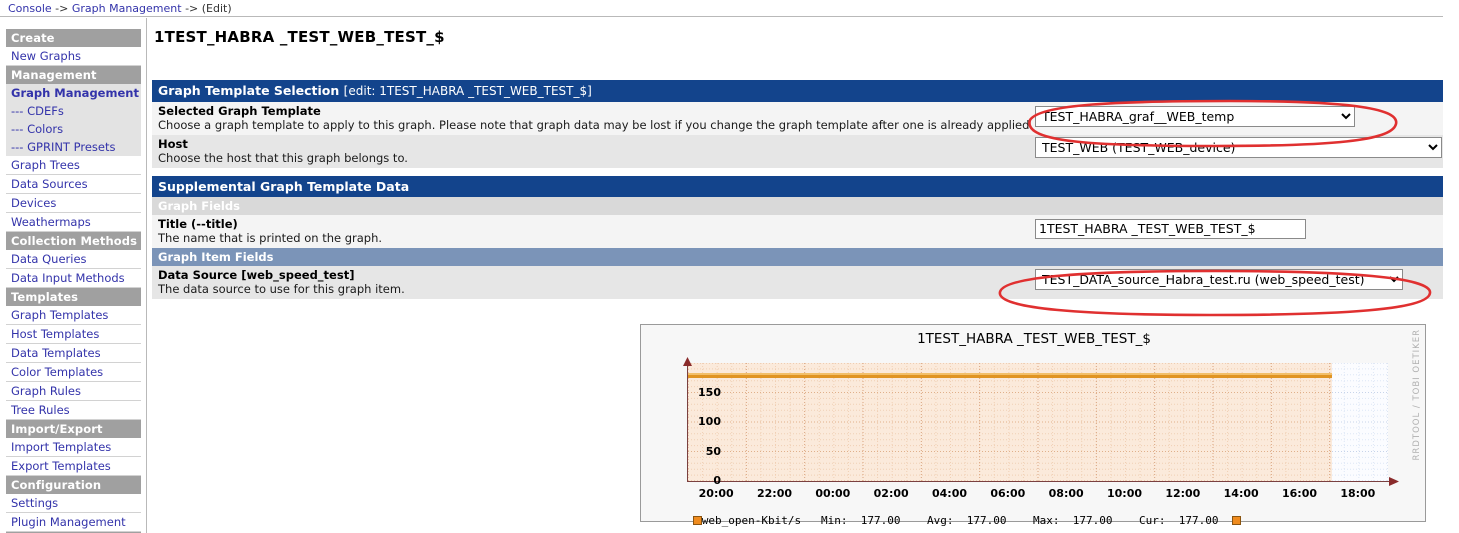 Image resolution: width=1459 pixels, height=533 pixels. I want to click on sidebar-section-header: Create, so click(73, 38).